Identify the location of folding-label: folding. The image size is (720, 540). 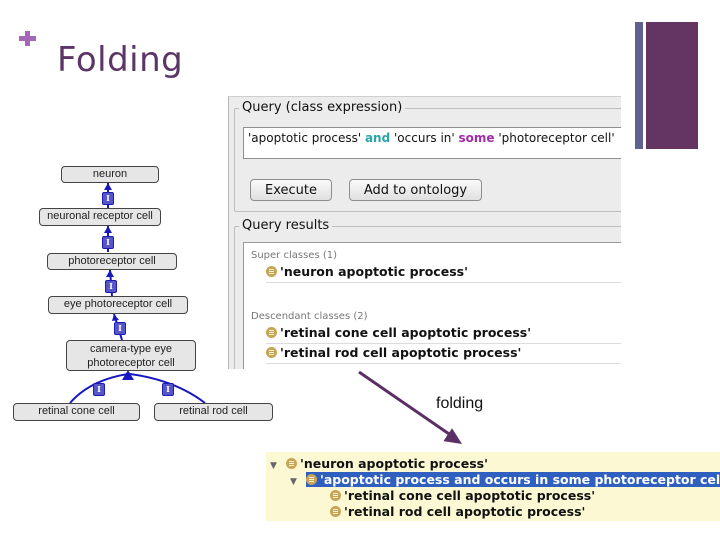
(460, 403).